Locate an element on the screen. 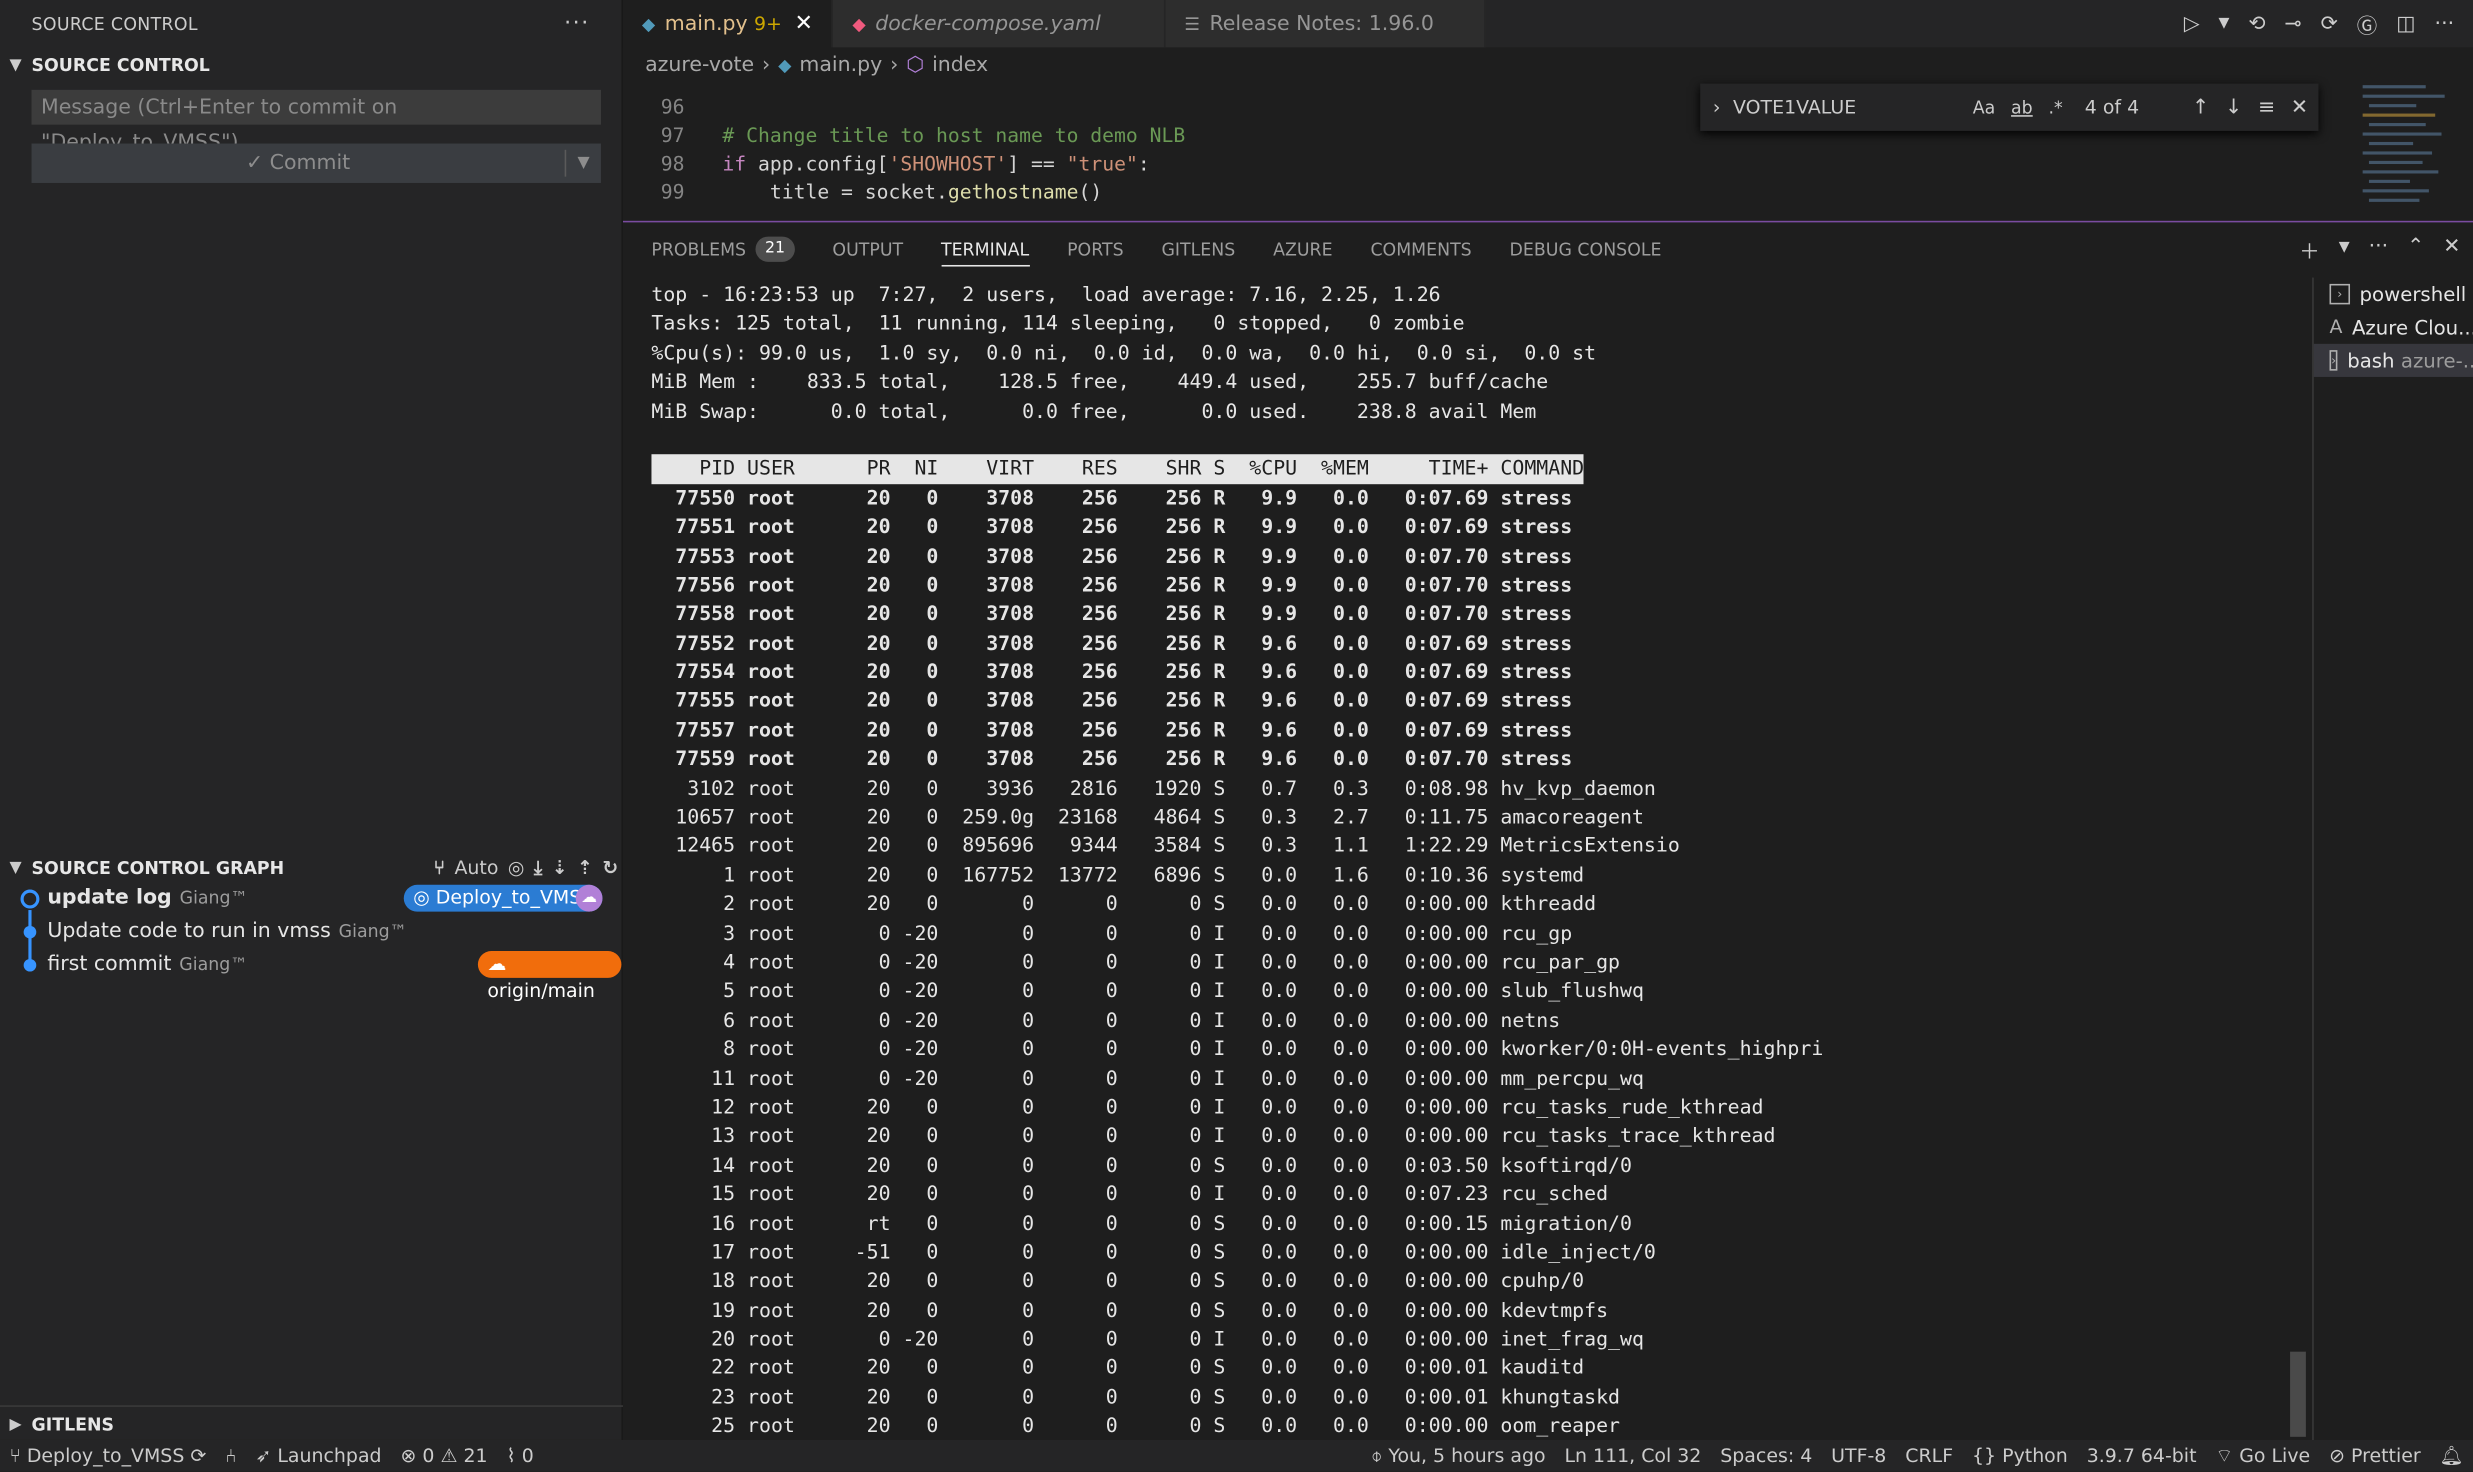  commit-author: Giang™ is located at coordinates (213, 898).